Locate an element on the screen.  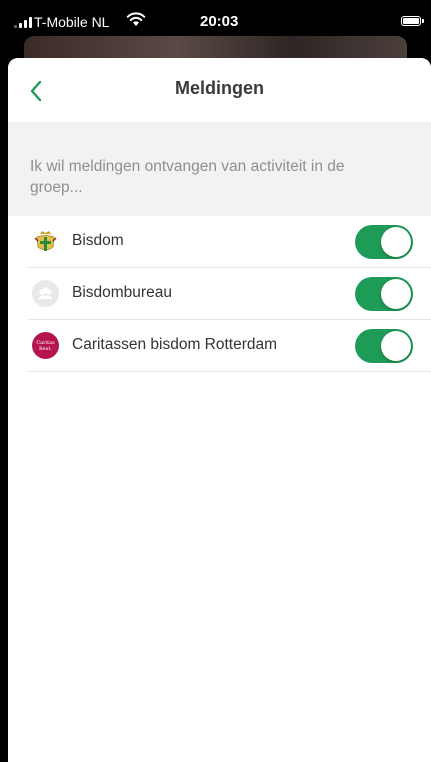
page-title: Meldingen is located at coordinates (219, 88).